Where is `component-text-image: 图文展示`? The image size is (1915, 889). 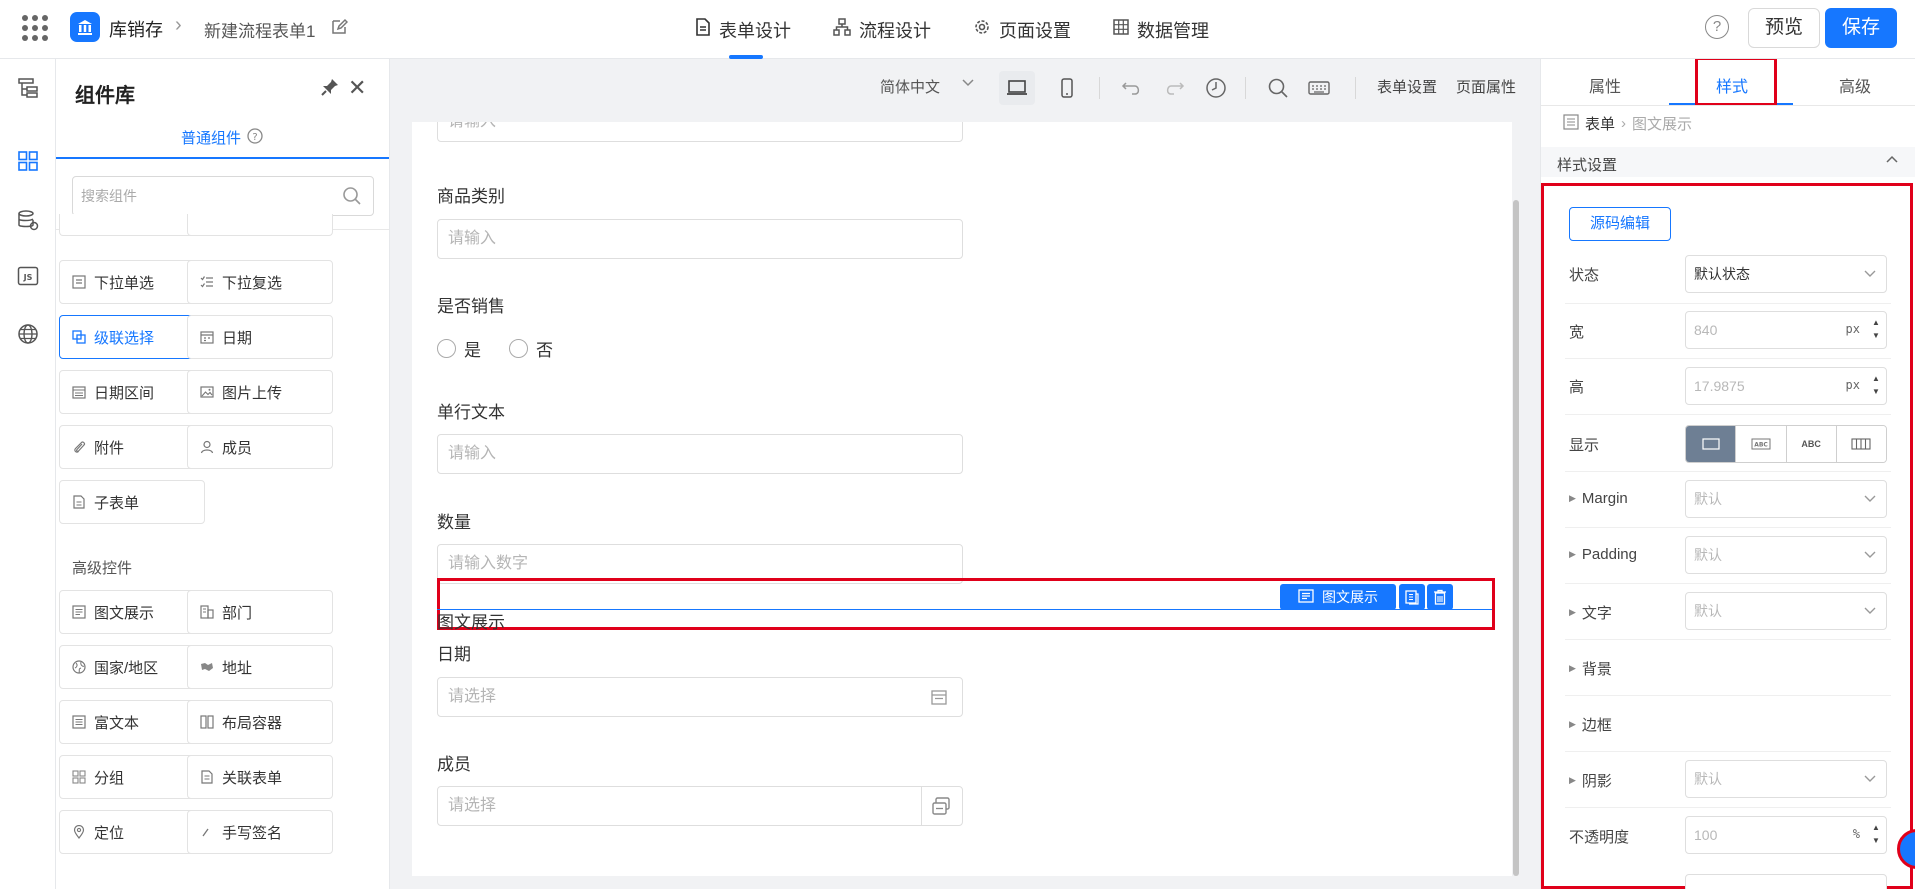 component-text-image: 图文展示 is located at coordinates (132, 612).